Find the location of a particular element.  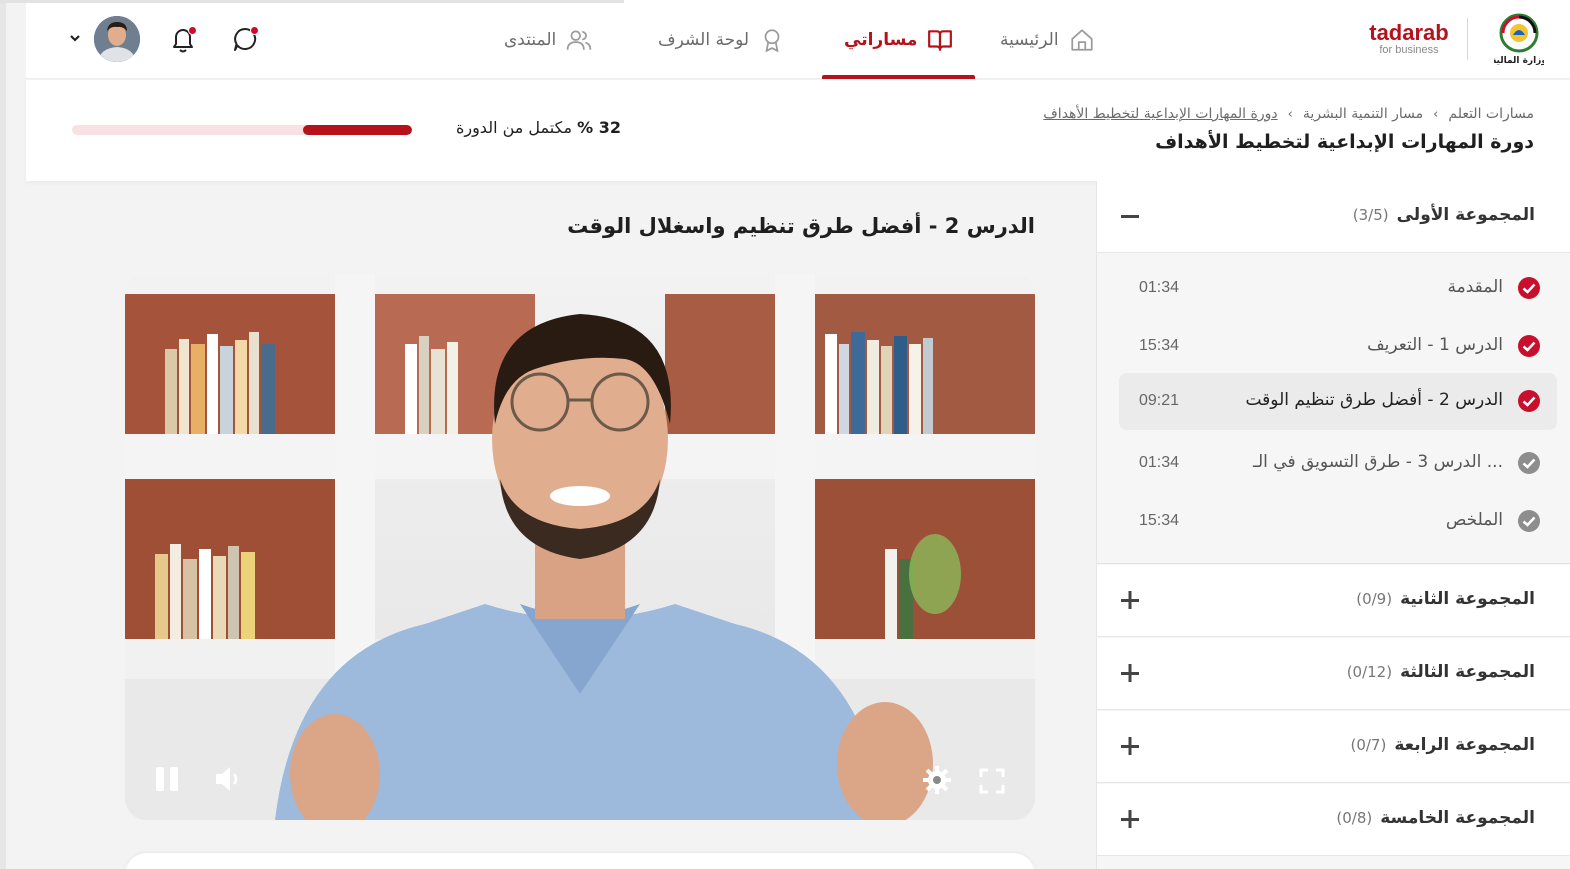

brand-logo-subtitle: for business is located at coordinates (1409, 50).